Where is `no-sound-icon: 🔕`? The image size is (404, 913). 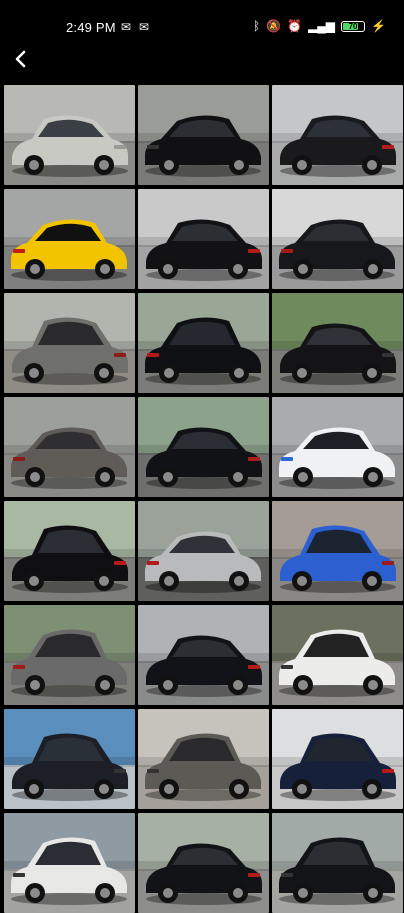
no-sound-icon: 🔕 is located at coordinates (274, 26).